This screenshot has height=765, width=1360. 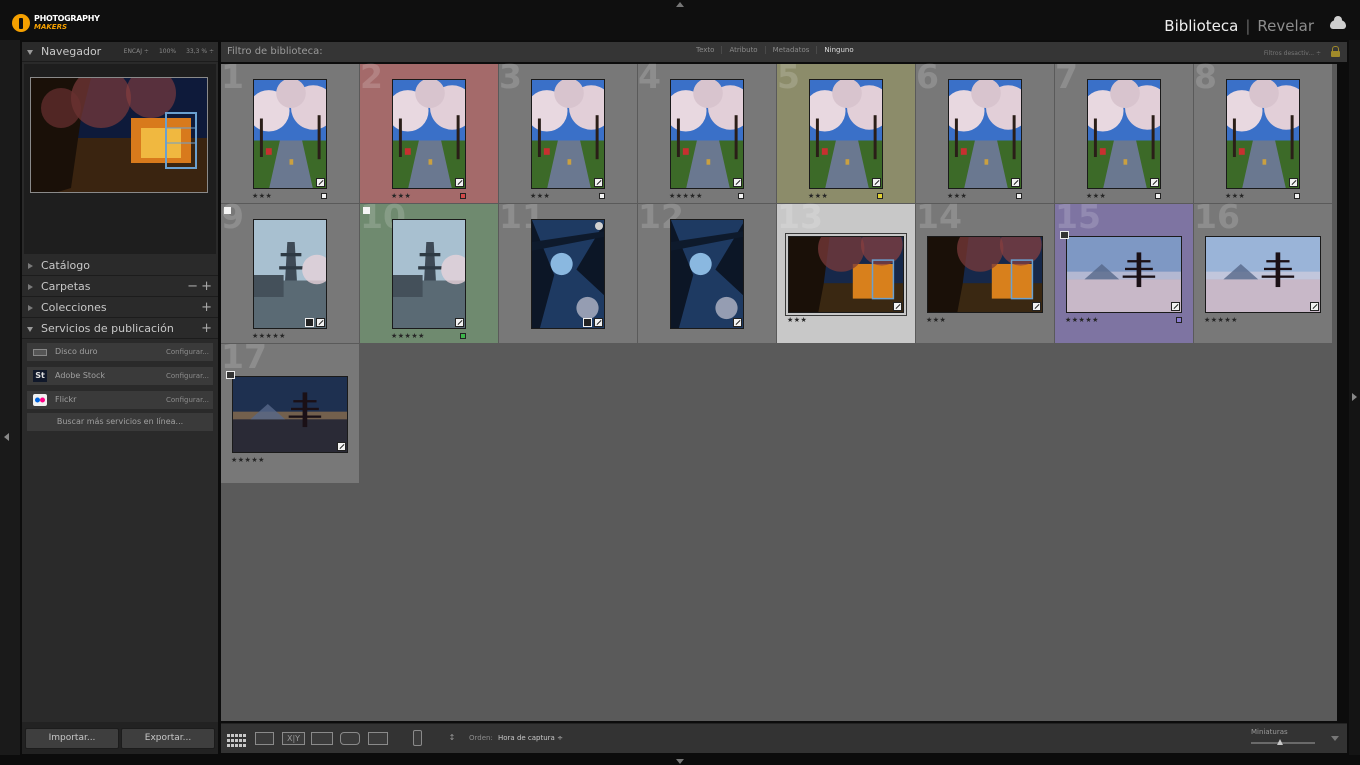 I want to click on lock-icon, so click(x=1335, y=51).